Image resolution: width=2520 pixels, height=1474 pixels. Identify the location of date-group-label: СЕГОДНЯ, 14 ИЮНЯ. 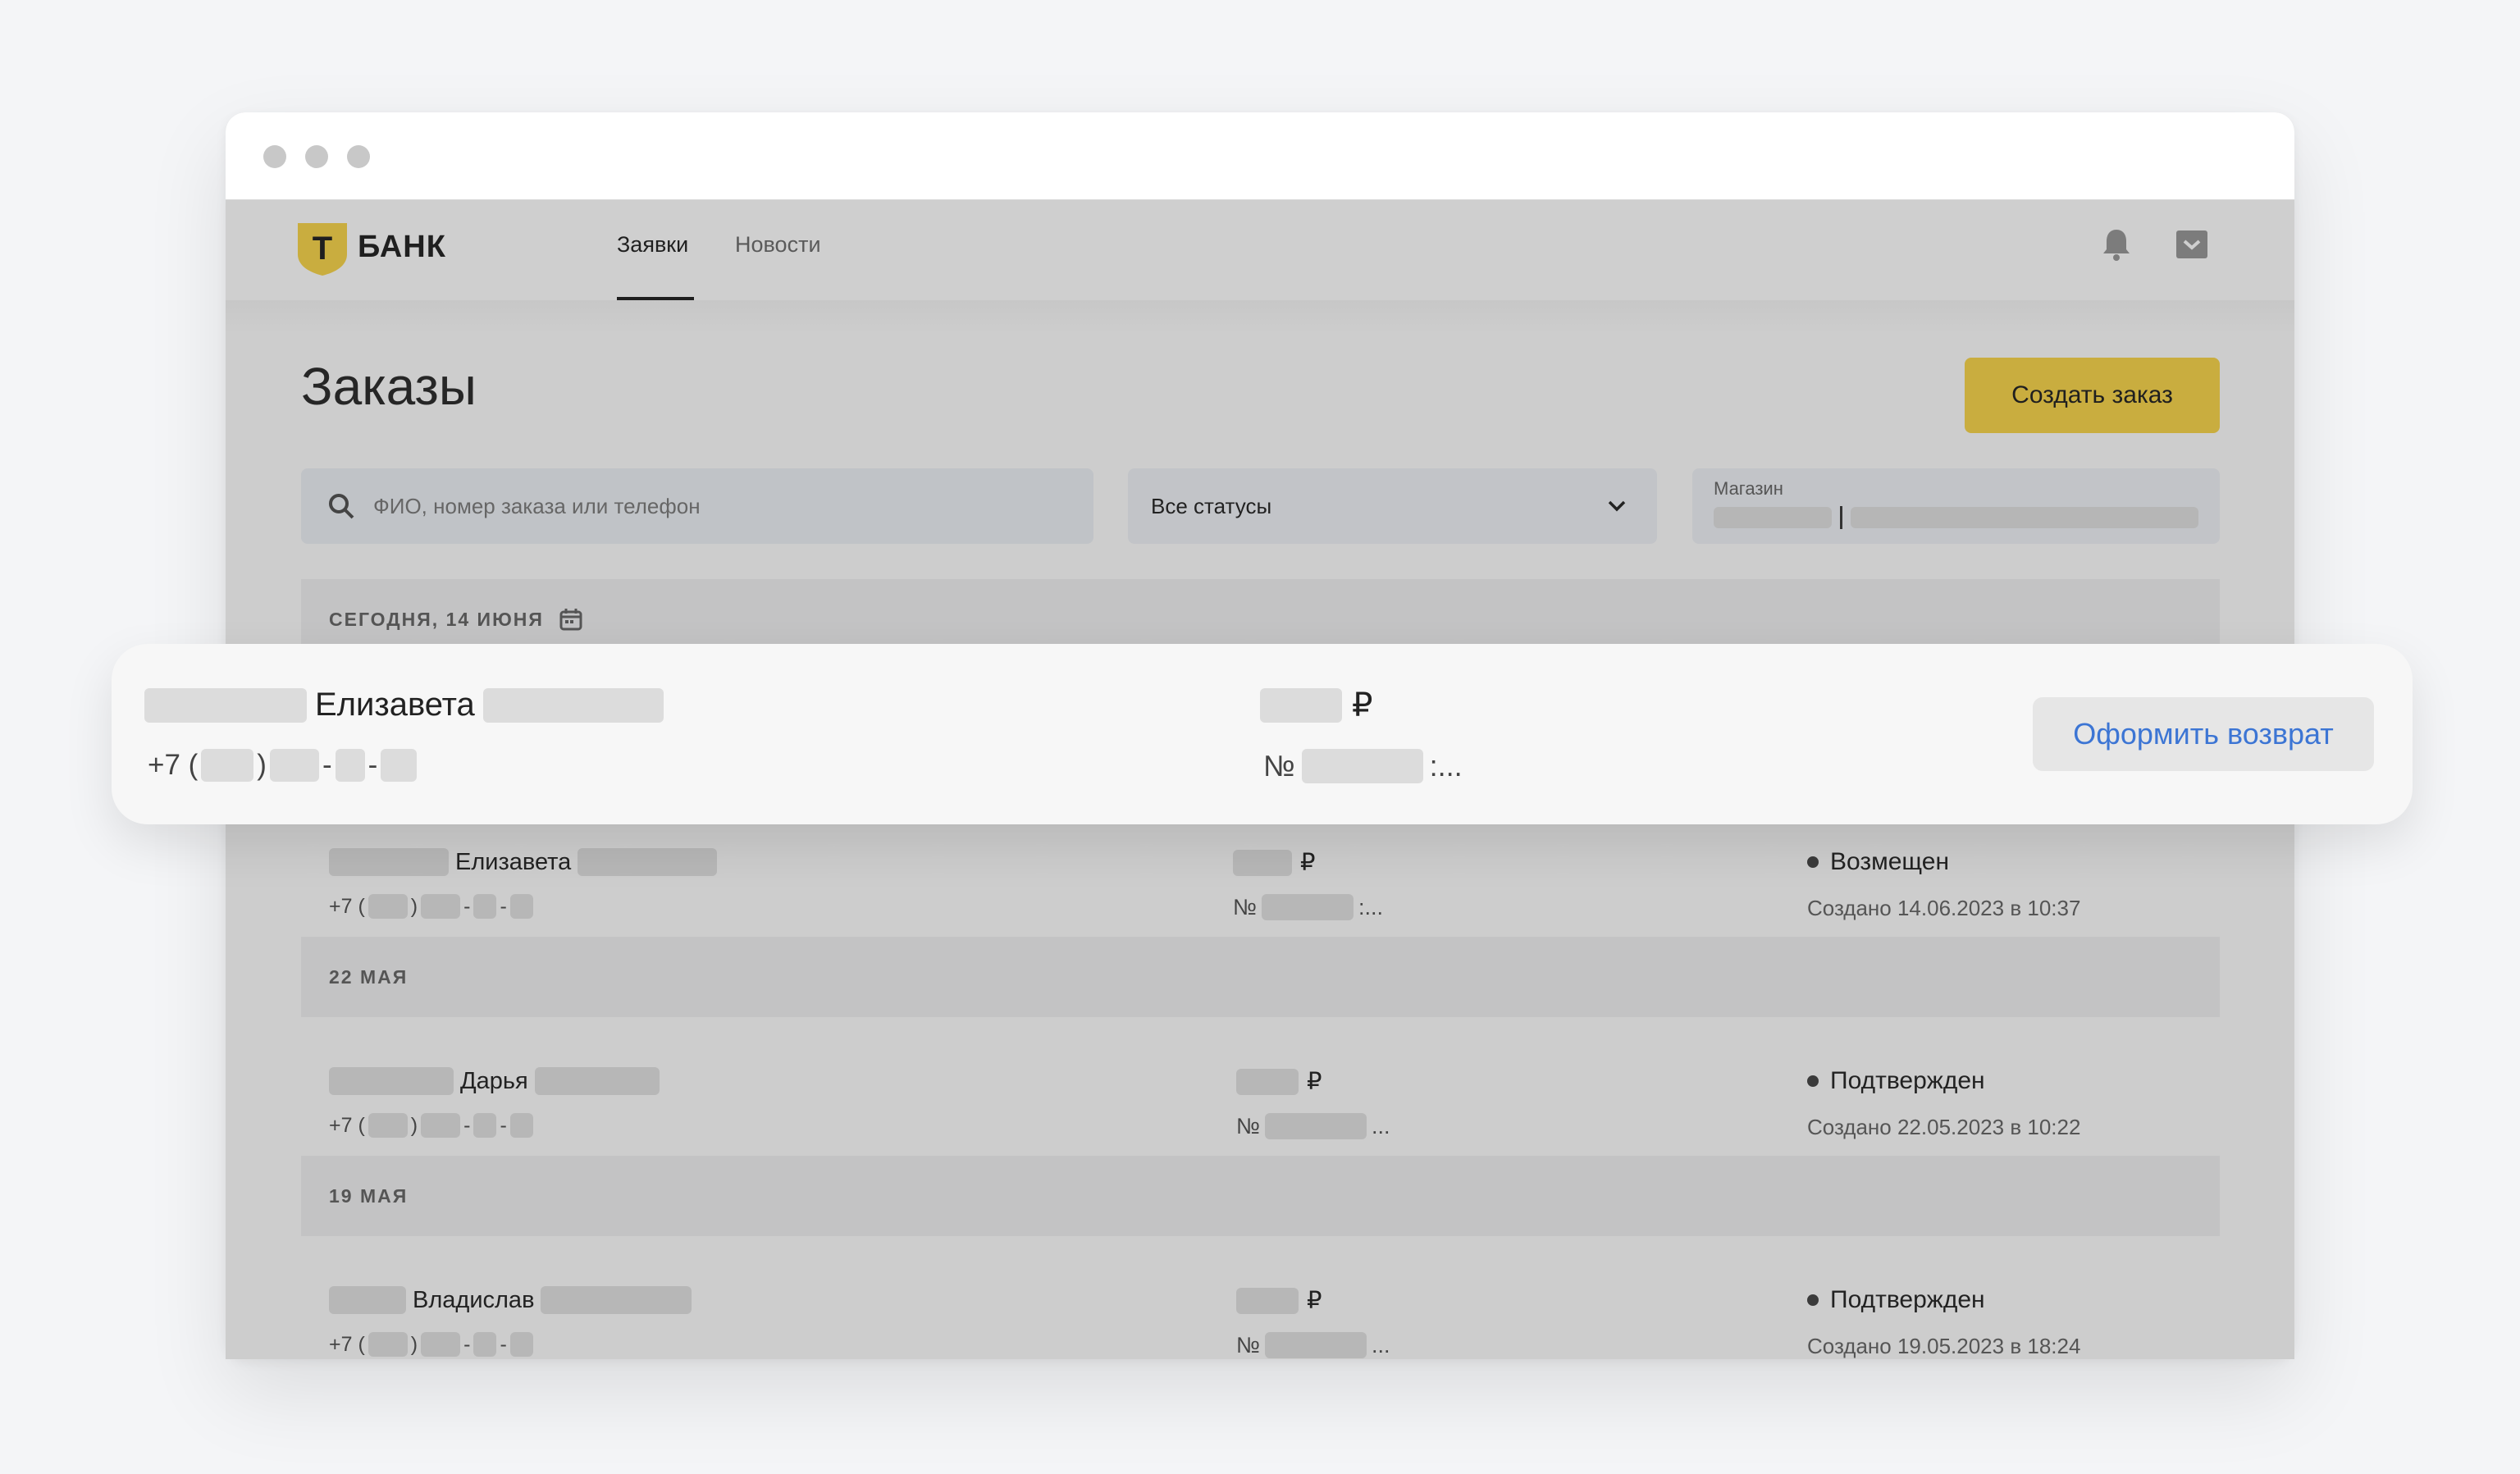
(437, 619).